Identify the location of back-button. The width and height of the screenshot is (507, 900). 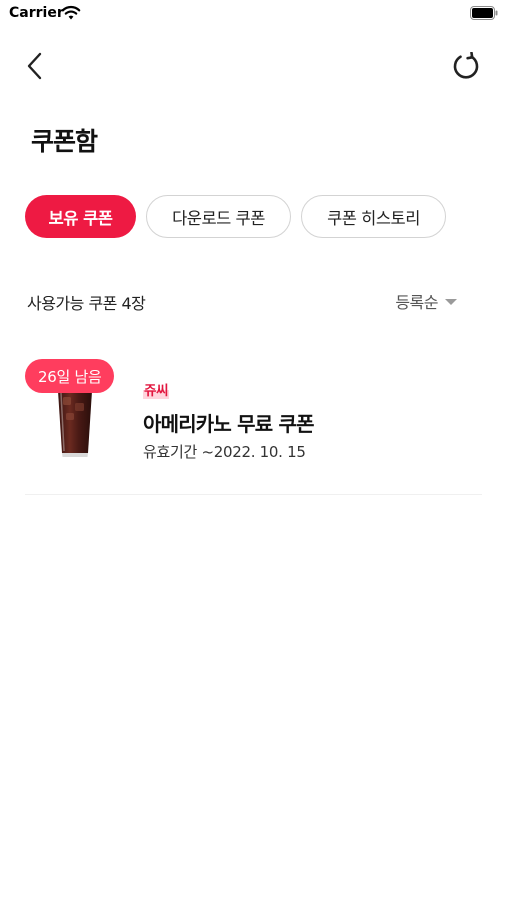
(34, 66).